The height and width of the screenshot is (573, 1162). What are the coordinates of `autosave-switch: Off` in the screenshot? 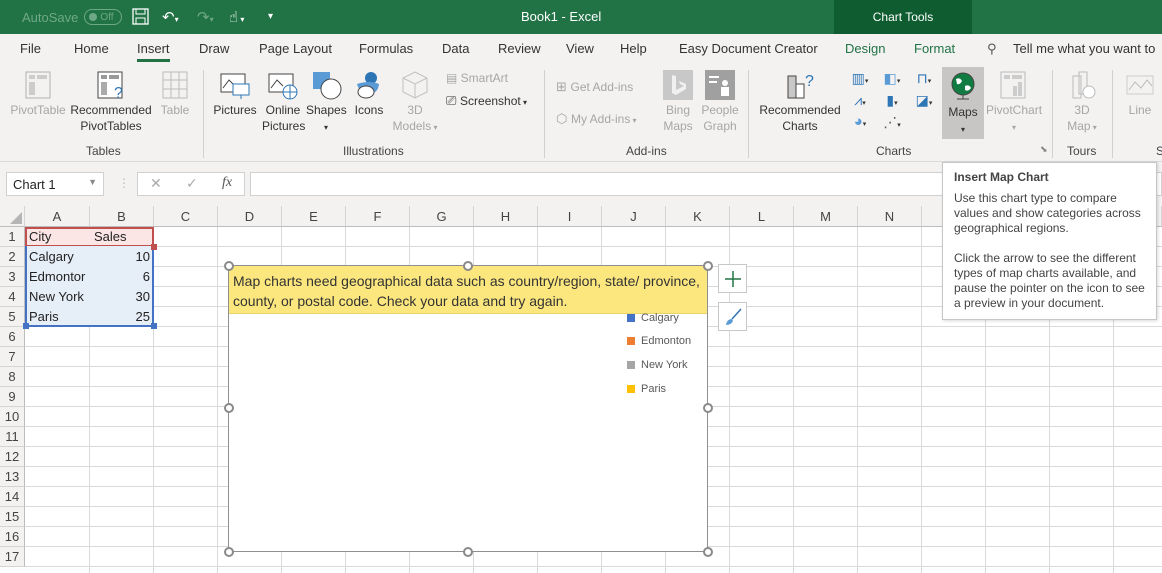 It's located at (103, 17).